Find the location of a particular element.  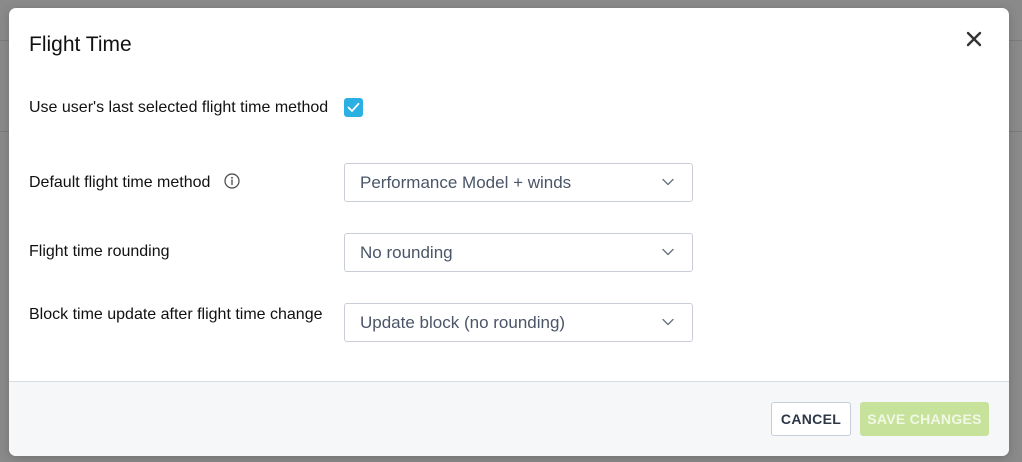

block-update-select: Update block (no rounding) is located at coordinates (518, 322).